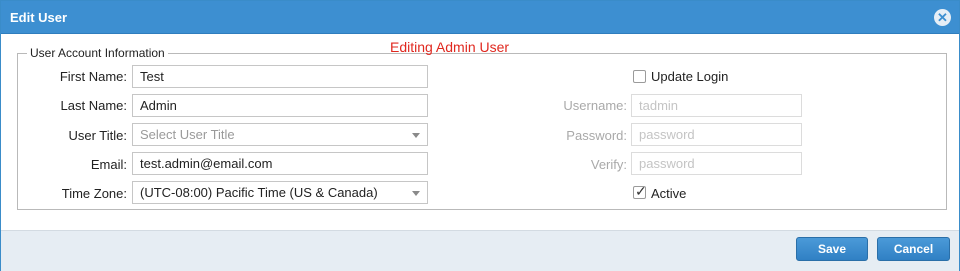 This screenshot has height=271, width=960. What do you see at coordinates (596, 135) in the screenshot?
I see `password-label: Password:` at bounding box center [596, 135].